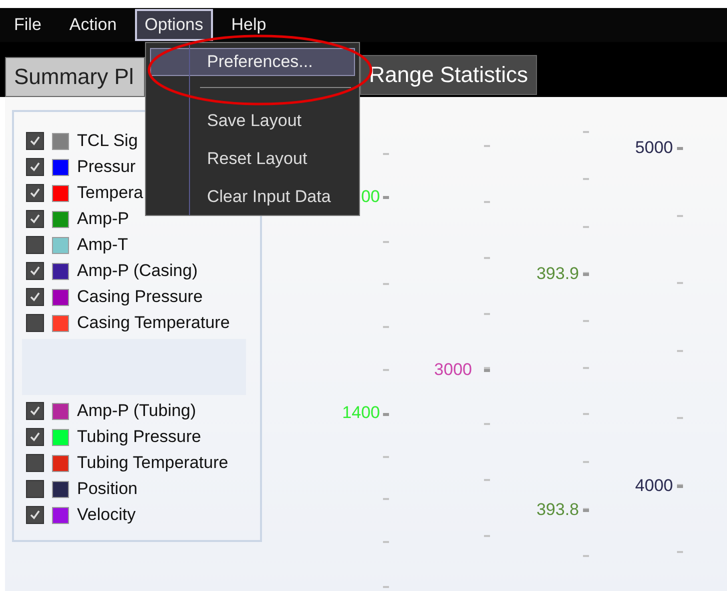 Image resolution: width=727 pixels, height=591 pixels. What do you see at coordinates (75, 77) in the screenshot?
I see `tab: Summary Pl` at bounding box center [75, 77].